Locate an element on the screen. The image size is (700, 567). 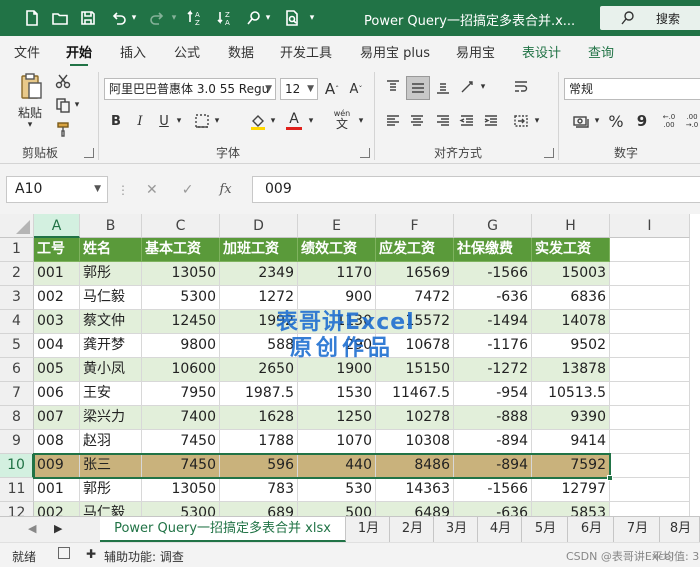
sort-az-icon: AZ is located at coordinates (196, 18).